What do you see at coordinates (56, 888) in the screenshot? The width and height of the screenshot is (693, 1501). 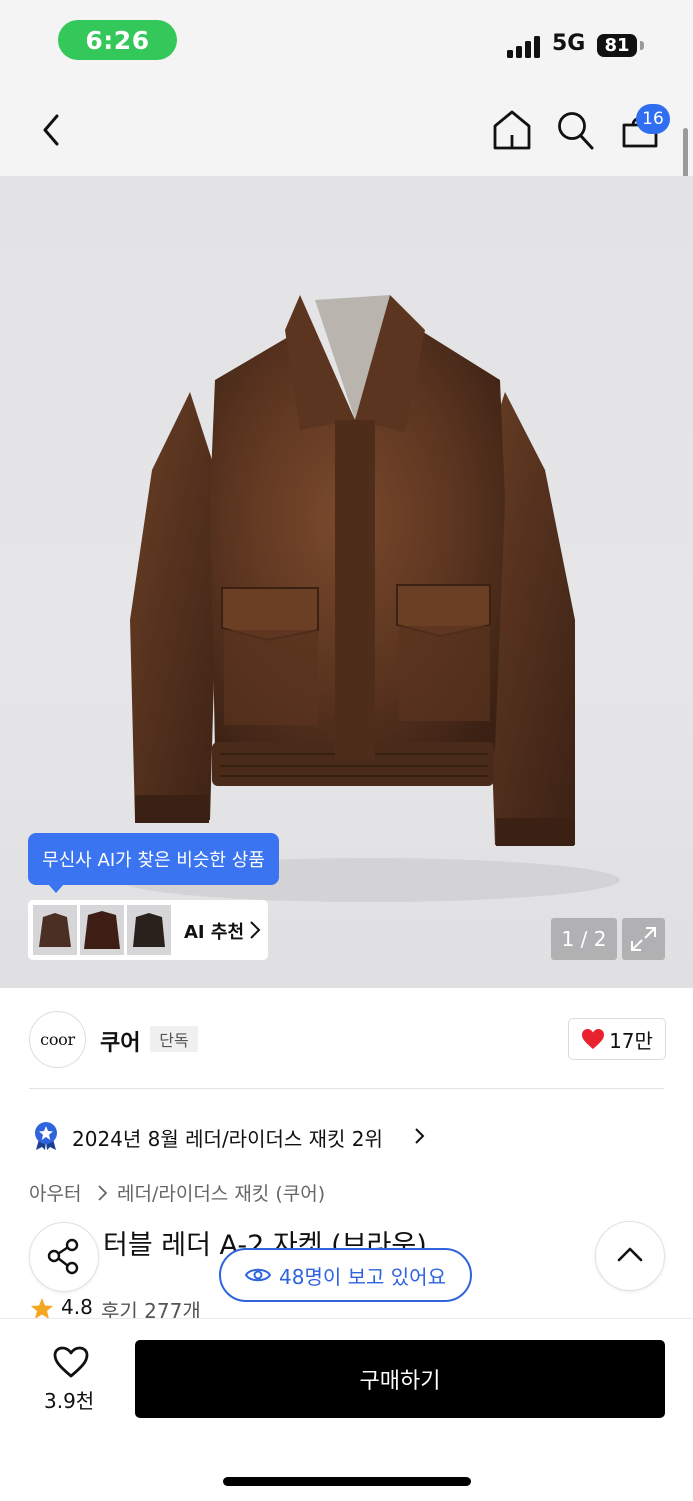 I see `tooltip-tail` at bounding box center [56, 888].